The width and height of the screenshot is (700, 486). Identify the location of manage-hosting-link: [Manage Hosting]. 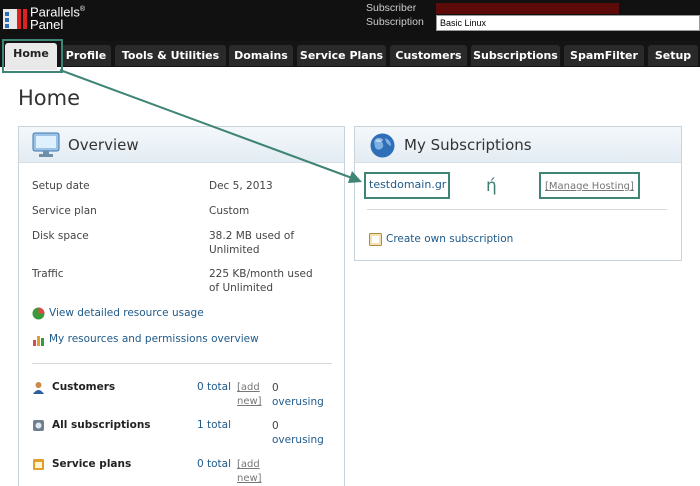
(589, 186).